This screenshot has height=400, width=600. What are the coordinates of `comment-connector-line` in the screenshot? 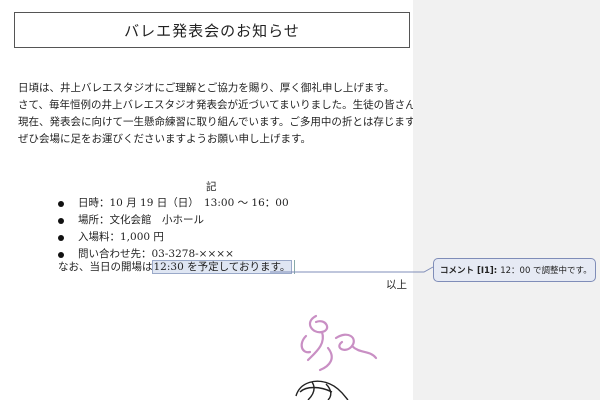 It's located at (352, 269).